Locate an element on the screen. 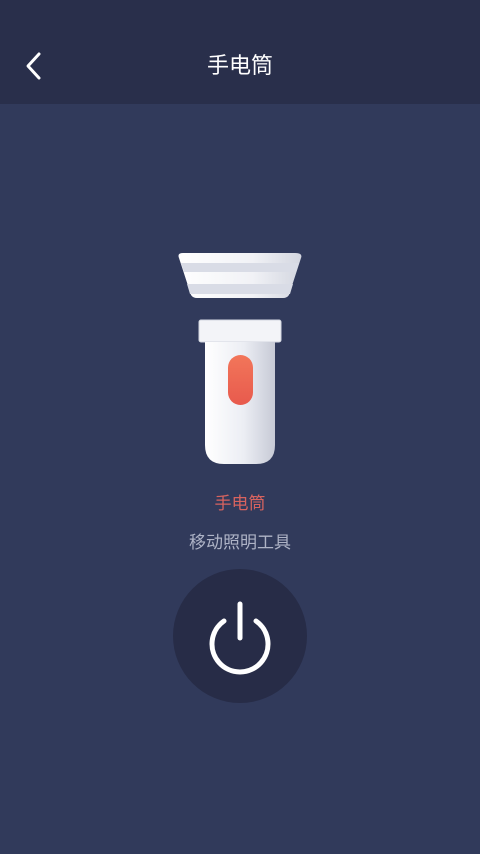  flashlight-illustration is located at coordinates (240, 360).